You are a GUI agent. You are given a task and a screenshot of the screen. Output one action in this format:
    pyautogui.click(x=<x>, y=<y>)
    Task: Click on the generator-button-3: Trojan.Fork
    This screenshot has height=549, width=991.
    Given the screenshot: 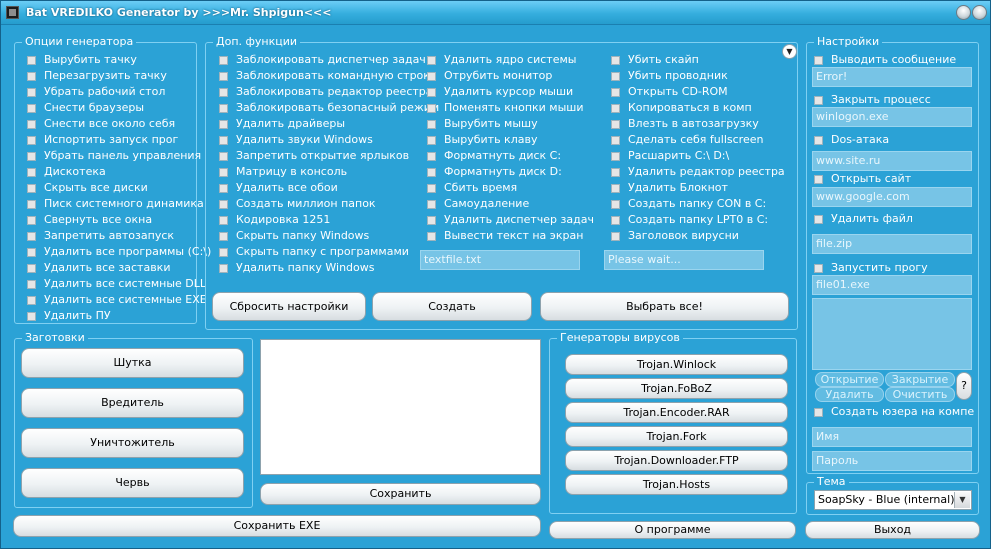 What is the action you would take?
    pyautogui.click(x=676, y=436)
    